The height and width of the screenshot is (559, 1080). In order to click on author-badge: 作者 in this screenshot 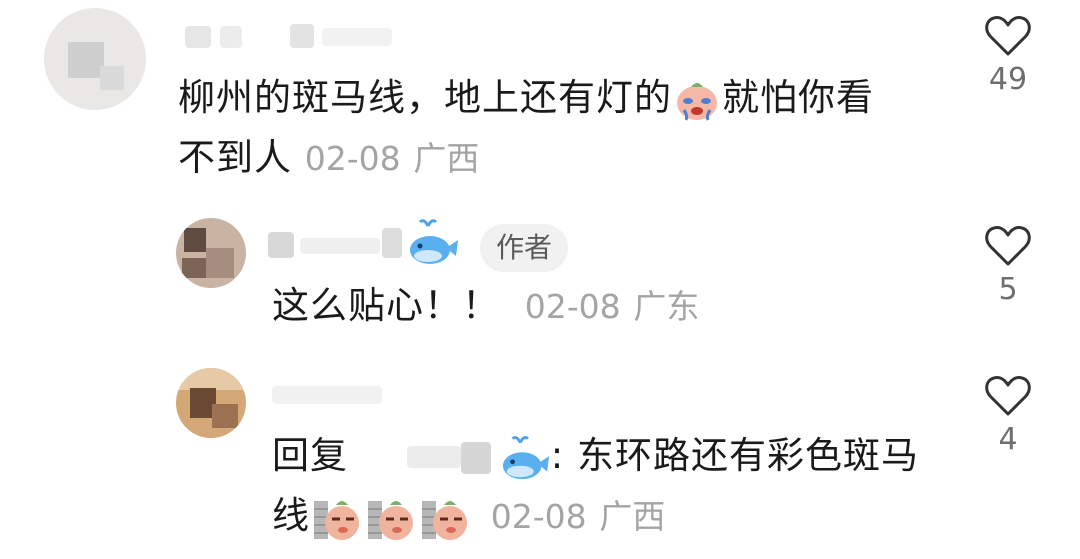, I will do `click(524, 248)`.